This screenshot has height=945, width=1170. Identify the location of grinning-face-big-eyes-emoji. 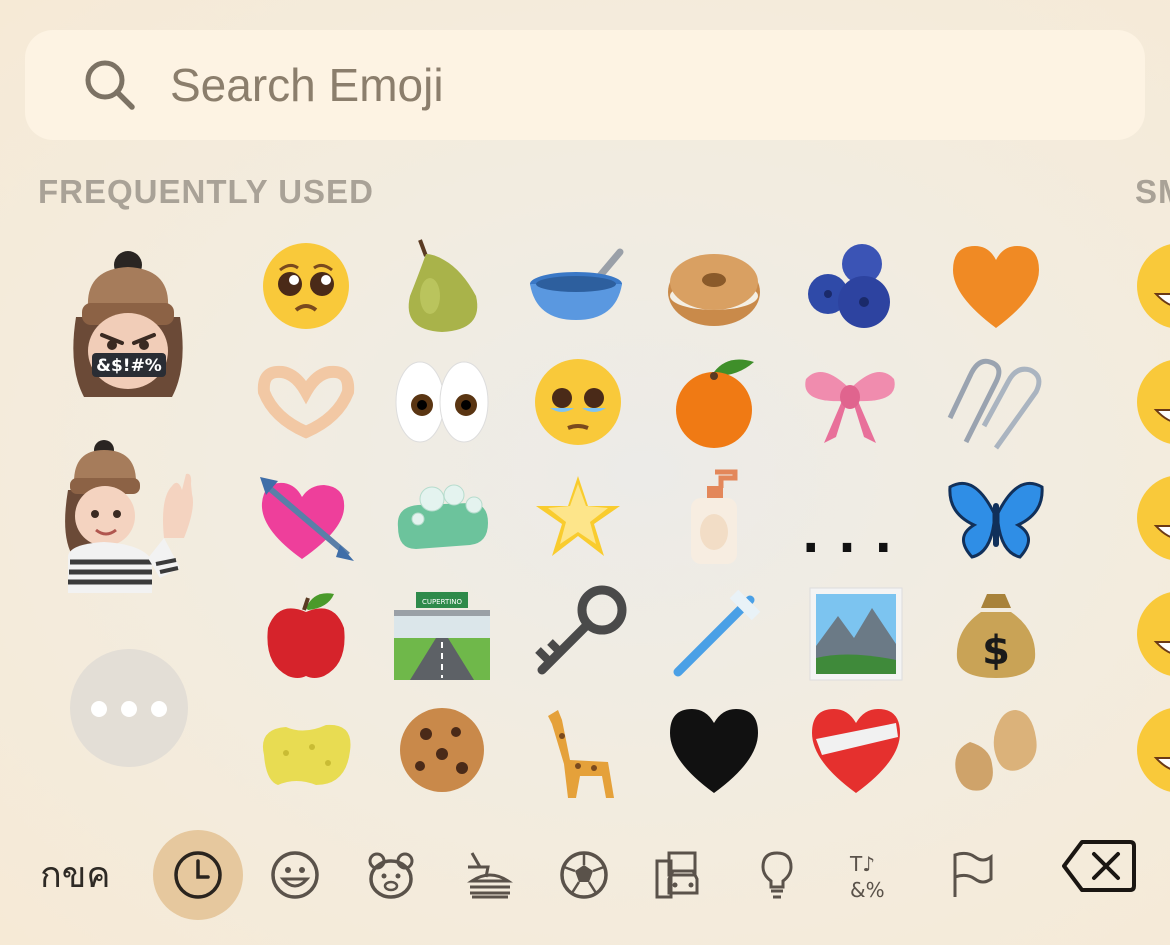
(1145, 402).